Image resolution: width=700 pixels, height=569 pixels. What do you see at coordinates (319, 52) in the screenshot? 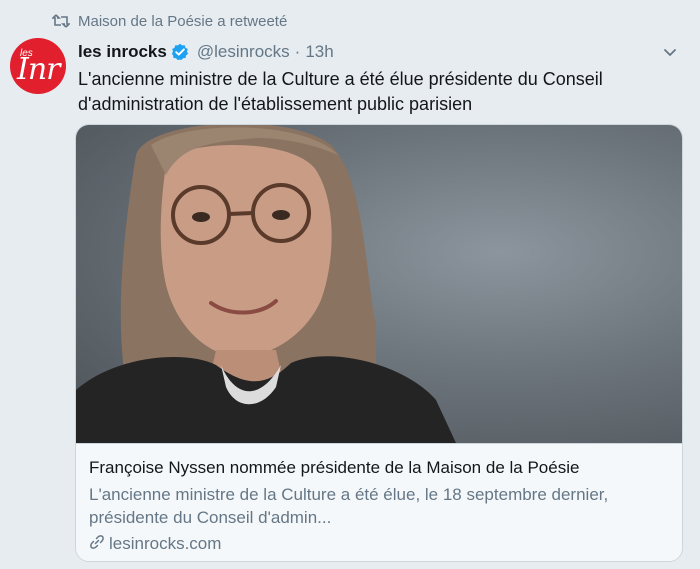
I see `tweet-timestamp: 13h` at bounding box center [319, 52].